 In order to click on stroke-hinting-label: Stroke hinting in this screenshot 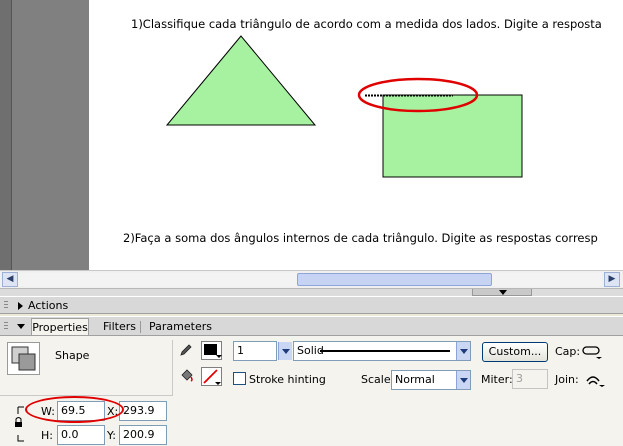, I will do `click(287, 379)`.